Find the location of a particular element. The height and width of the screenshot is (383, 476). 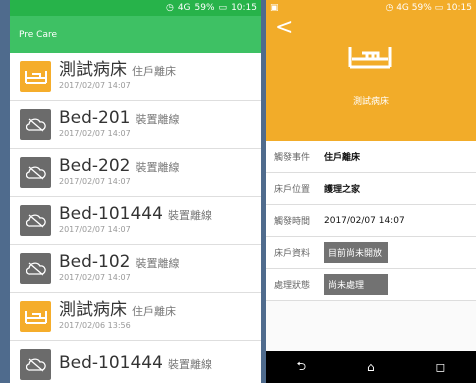

list-item: Bed-201 裝置離線 2017/02/07 14:07 is located at coordinates (135, 125).